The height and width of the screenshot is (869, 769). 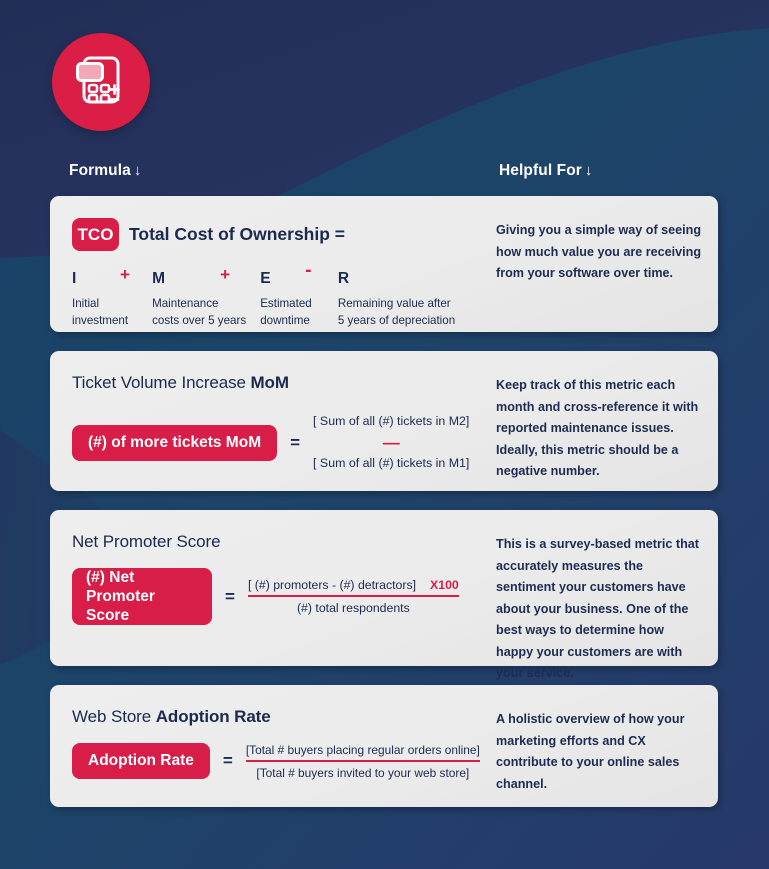 What do you see at coordinates (391, 463) in the screenshot?
I see `ticket-volume-denominator: [ Sum of all (#) tickets in M1]` at bounding box center [391, 463].